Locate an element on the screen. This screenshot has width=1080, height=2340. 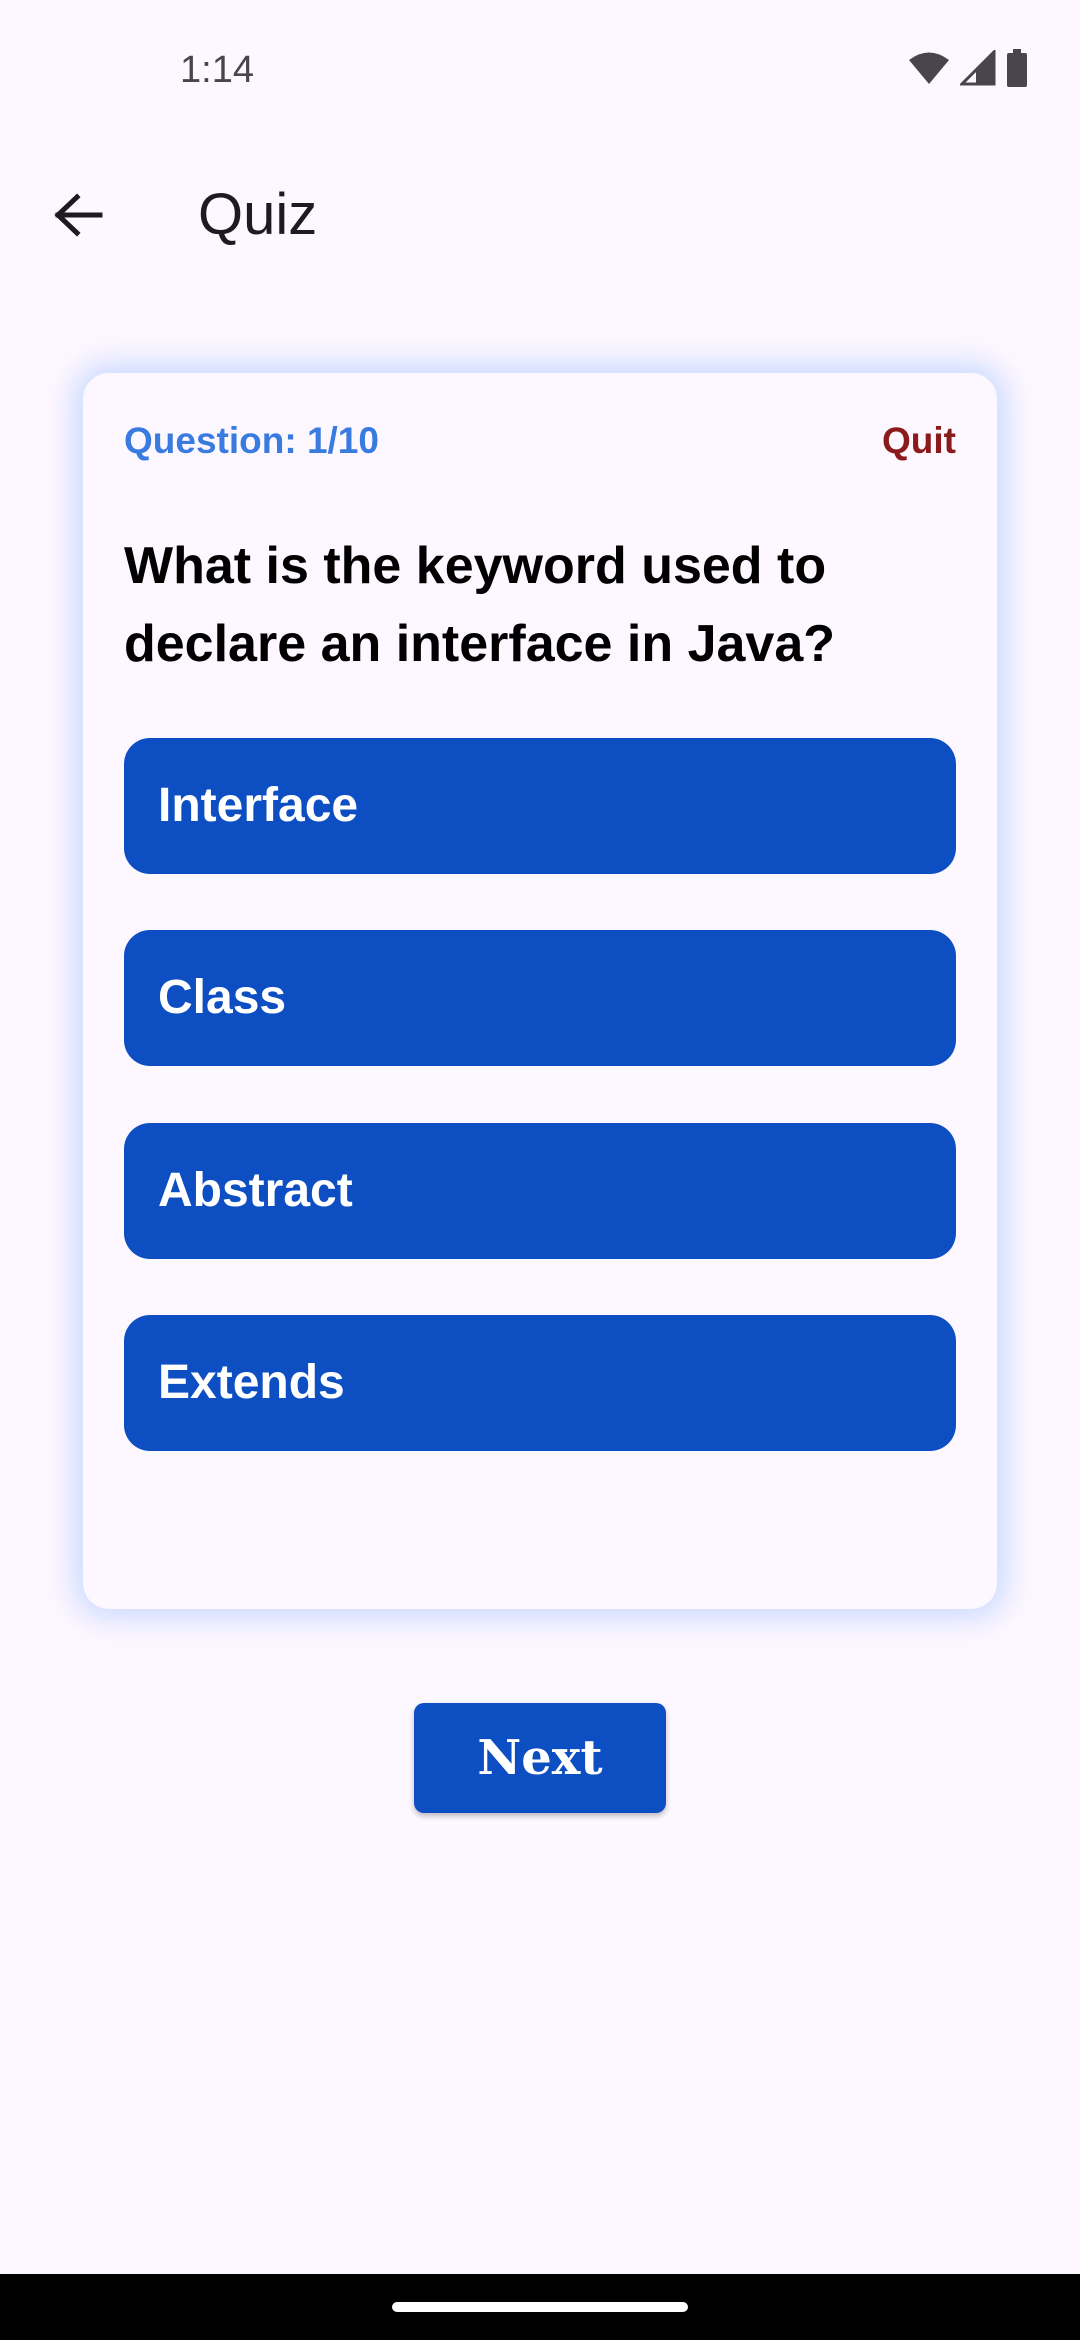
answer-option-interface: Interface is located at coordinates (540, 806).